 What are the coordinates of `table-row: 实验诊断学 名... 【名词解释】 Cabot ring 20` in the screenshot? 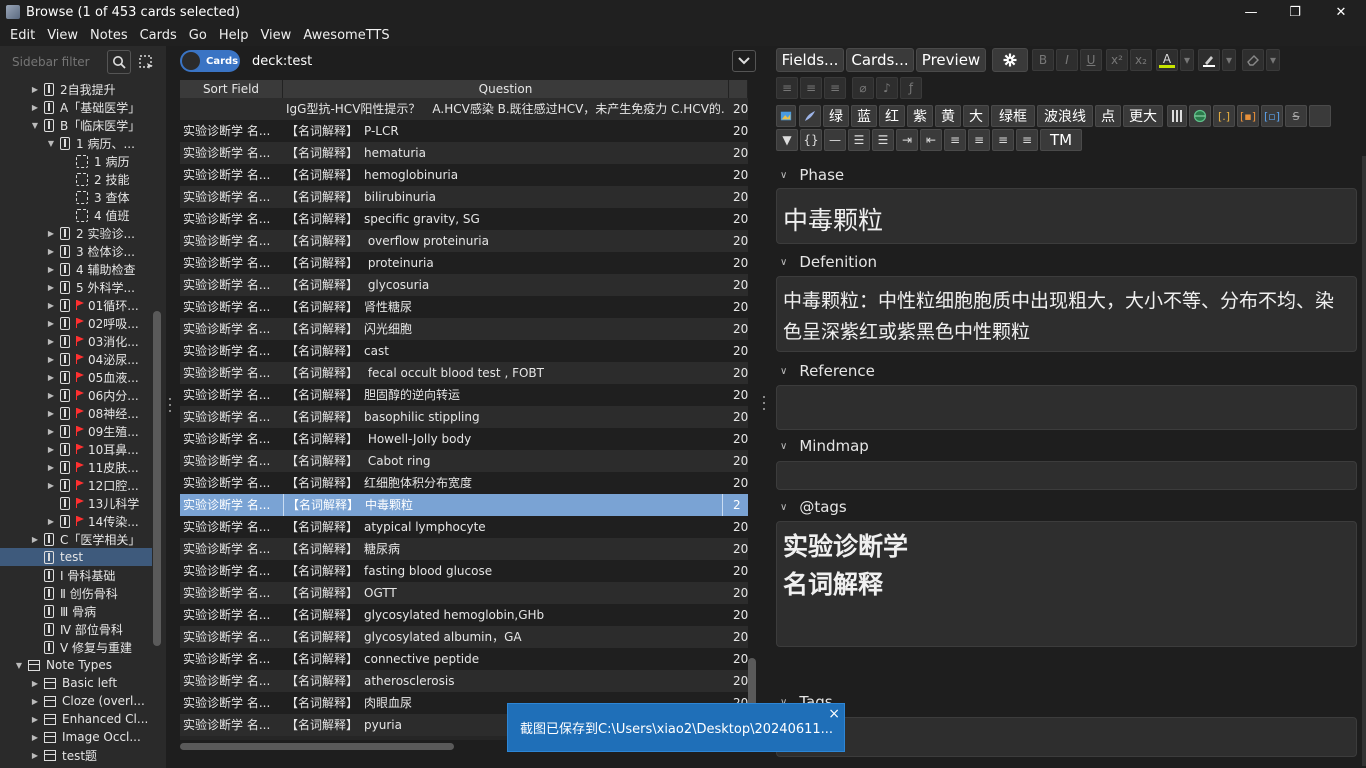 It's located at (464, 461).